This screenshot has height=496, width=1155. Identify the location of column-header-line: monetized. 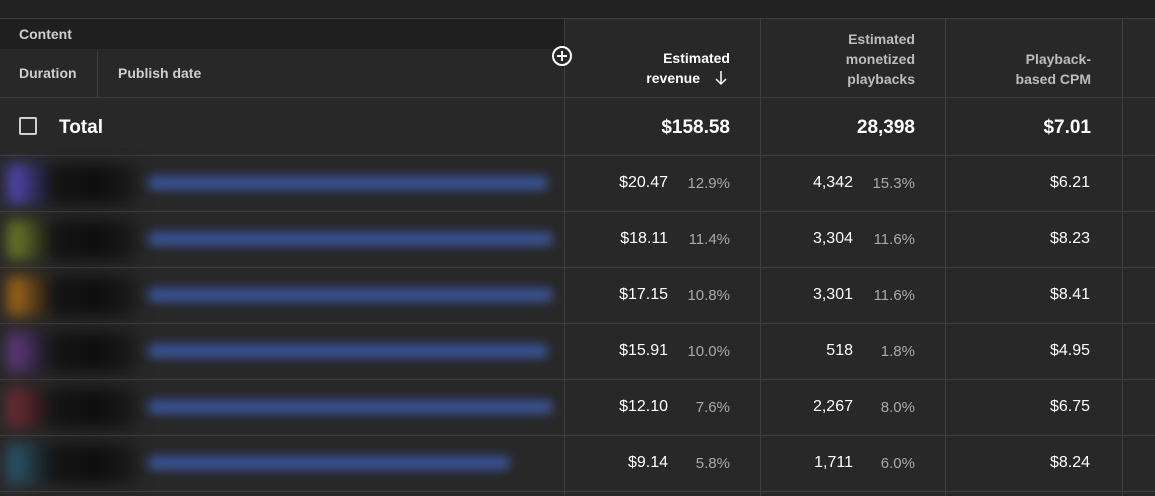
(880, 59).